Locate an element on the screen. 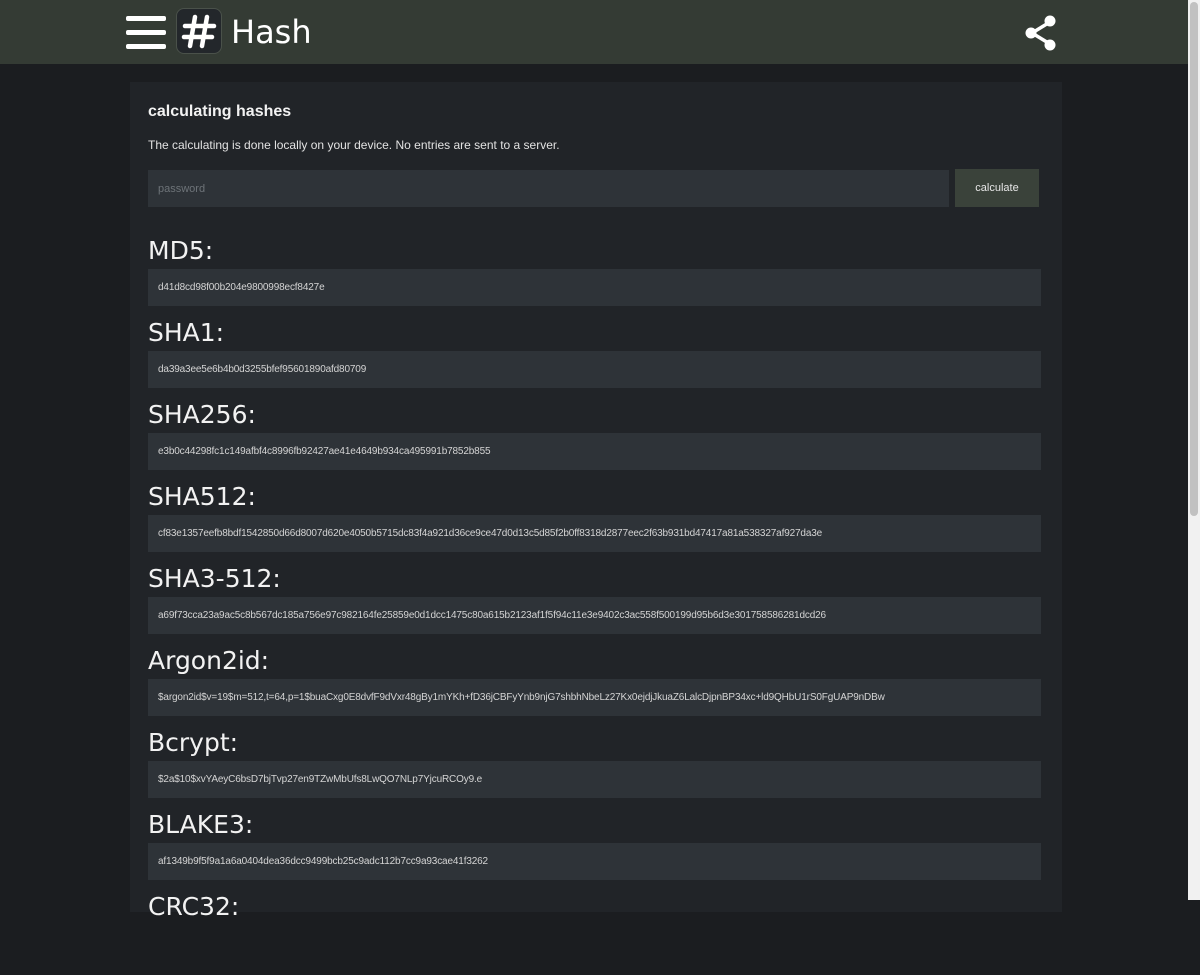 This screenshot has height=975, width=1200. hash-value: da39a3ee5e6b4b0d3255bfef95601890afd80709 is located at coordinates (594, 369).